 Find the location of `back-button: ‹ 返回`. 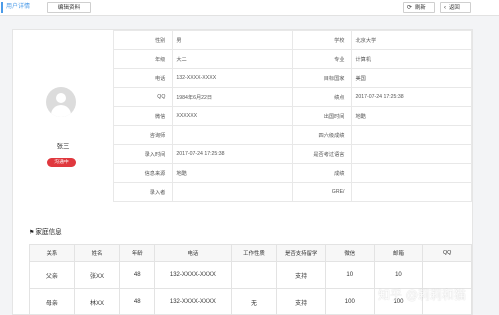

back-button: ‹ 返回 is located at coordinates (455, 7).